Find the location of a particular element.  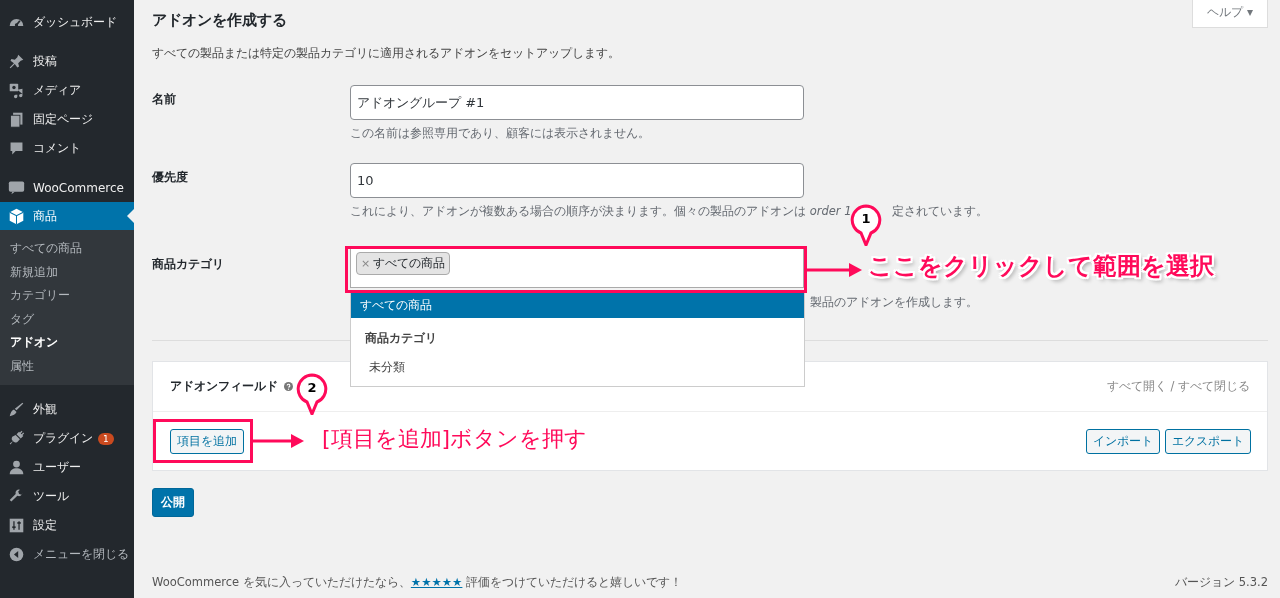

publish-button: 公開 is located at coordinates (173, 502).